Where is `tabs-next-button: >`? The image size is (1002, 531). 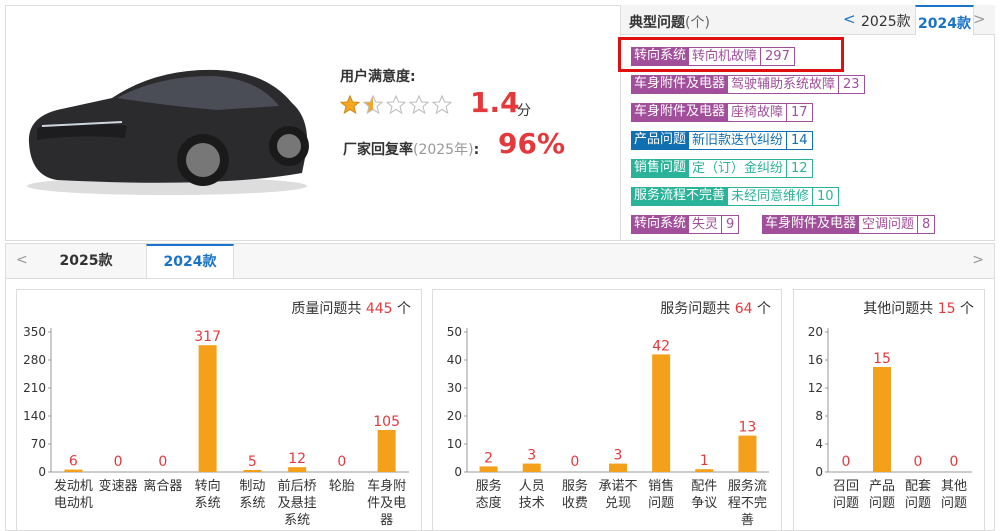
tabs-next-button: > is located at coordinates (978, 260).